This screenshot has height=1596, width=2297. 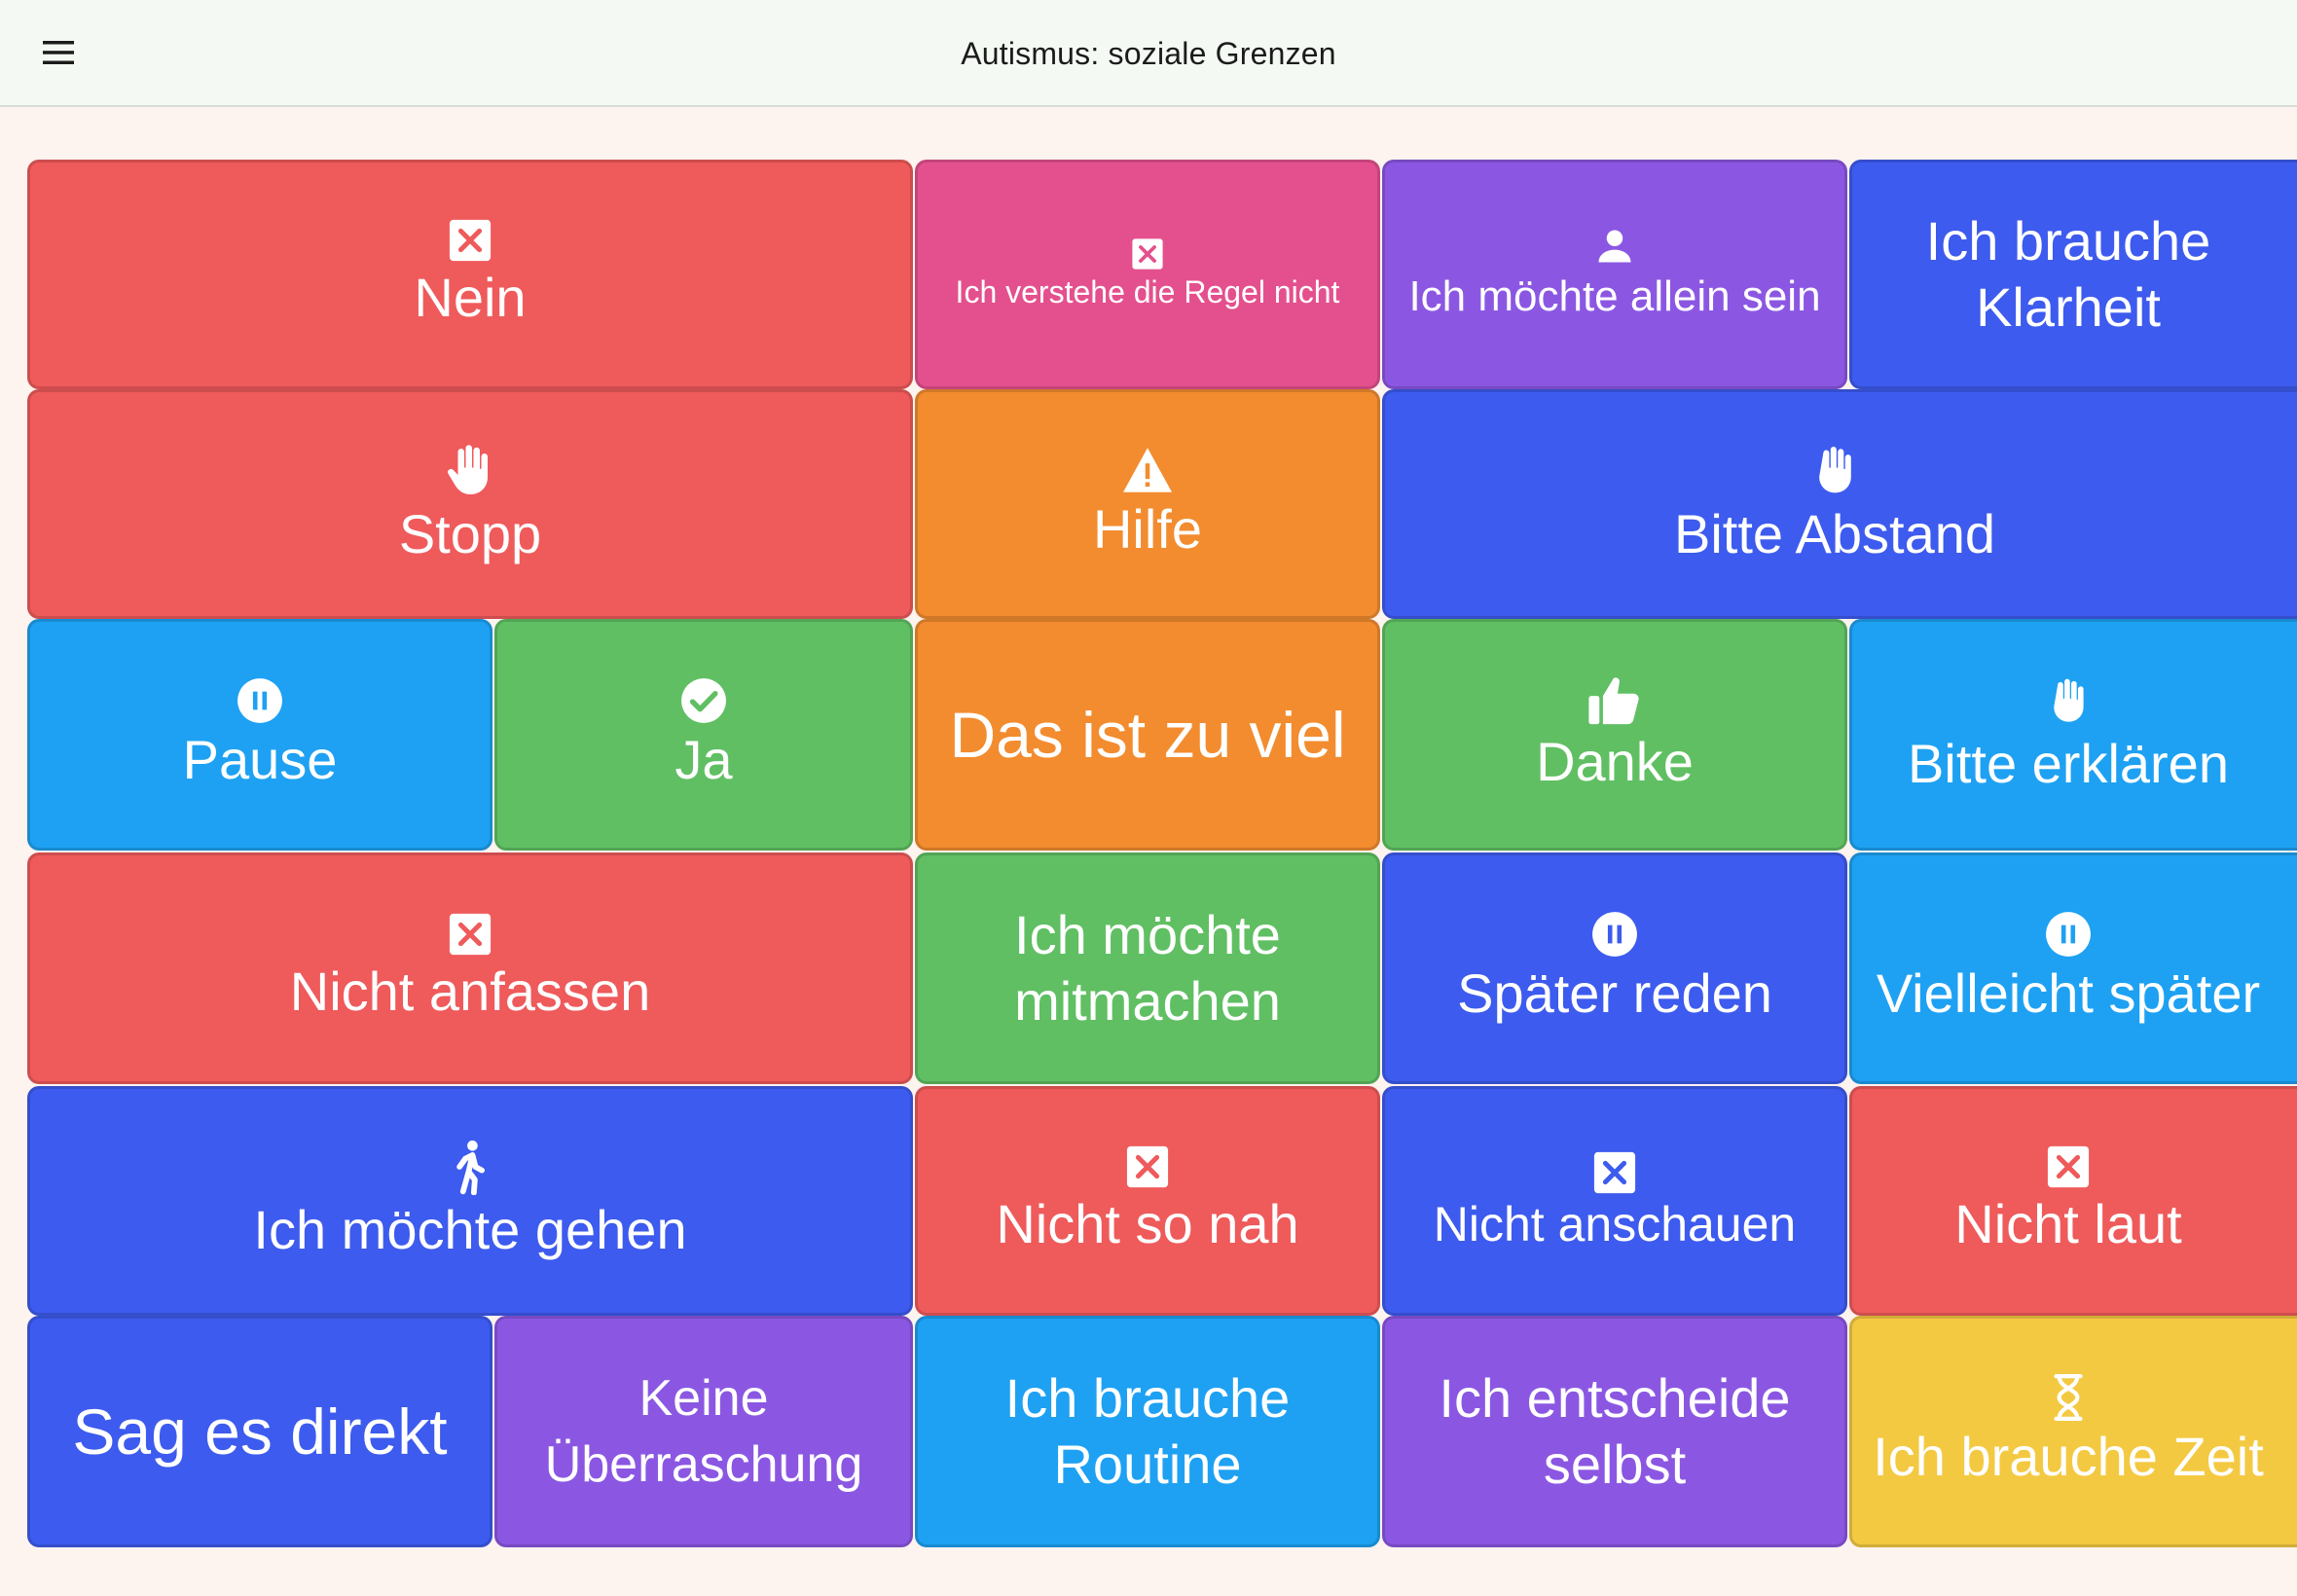 I want to click on tile-hilfe: Hilfe, so click(x=1147, y=504).